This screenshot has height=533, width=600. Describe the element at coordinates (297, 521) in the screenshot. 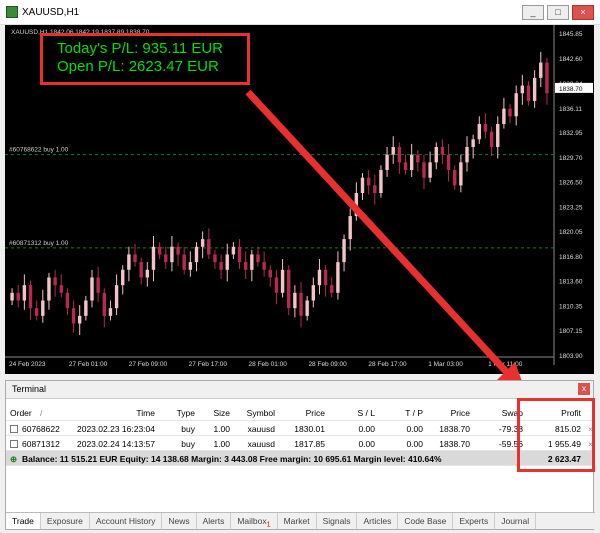

I see `tab-market: Market` at that location.